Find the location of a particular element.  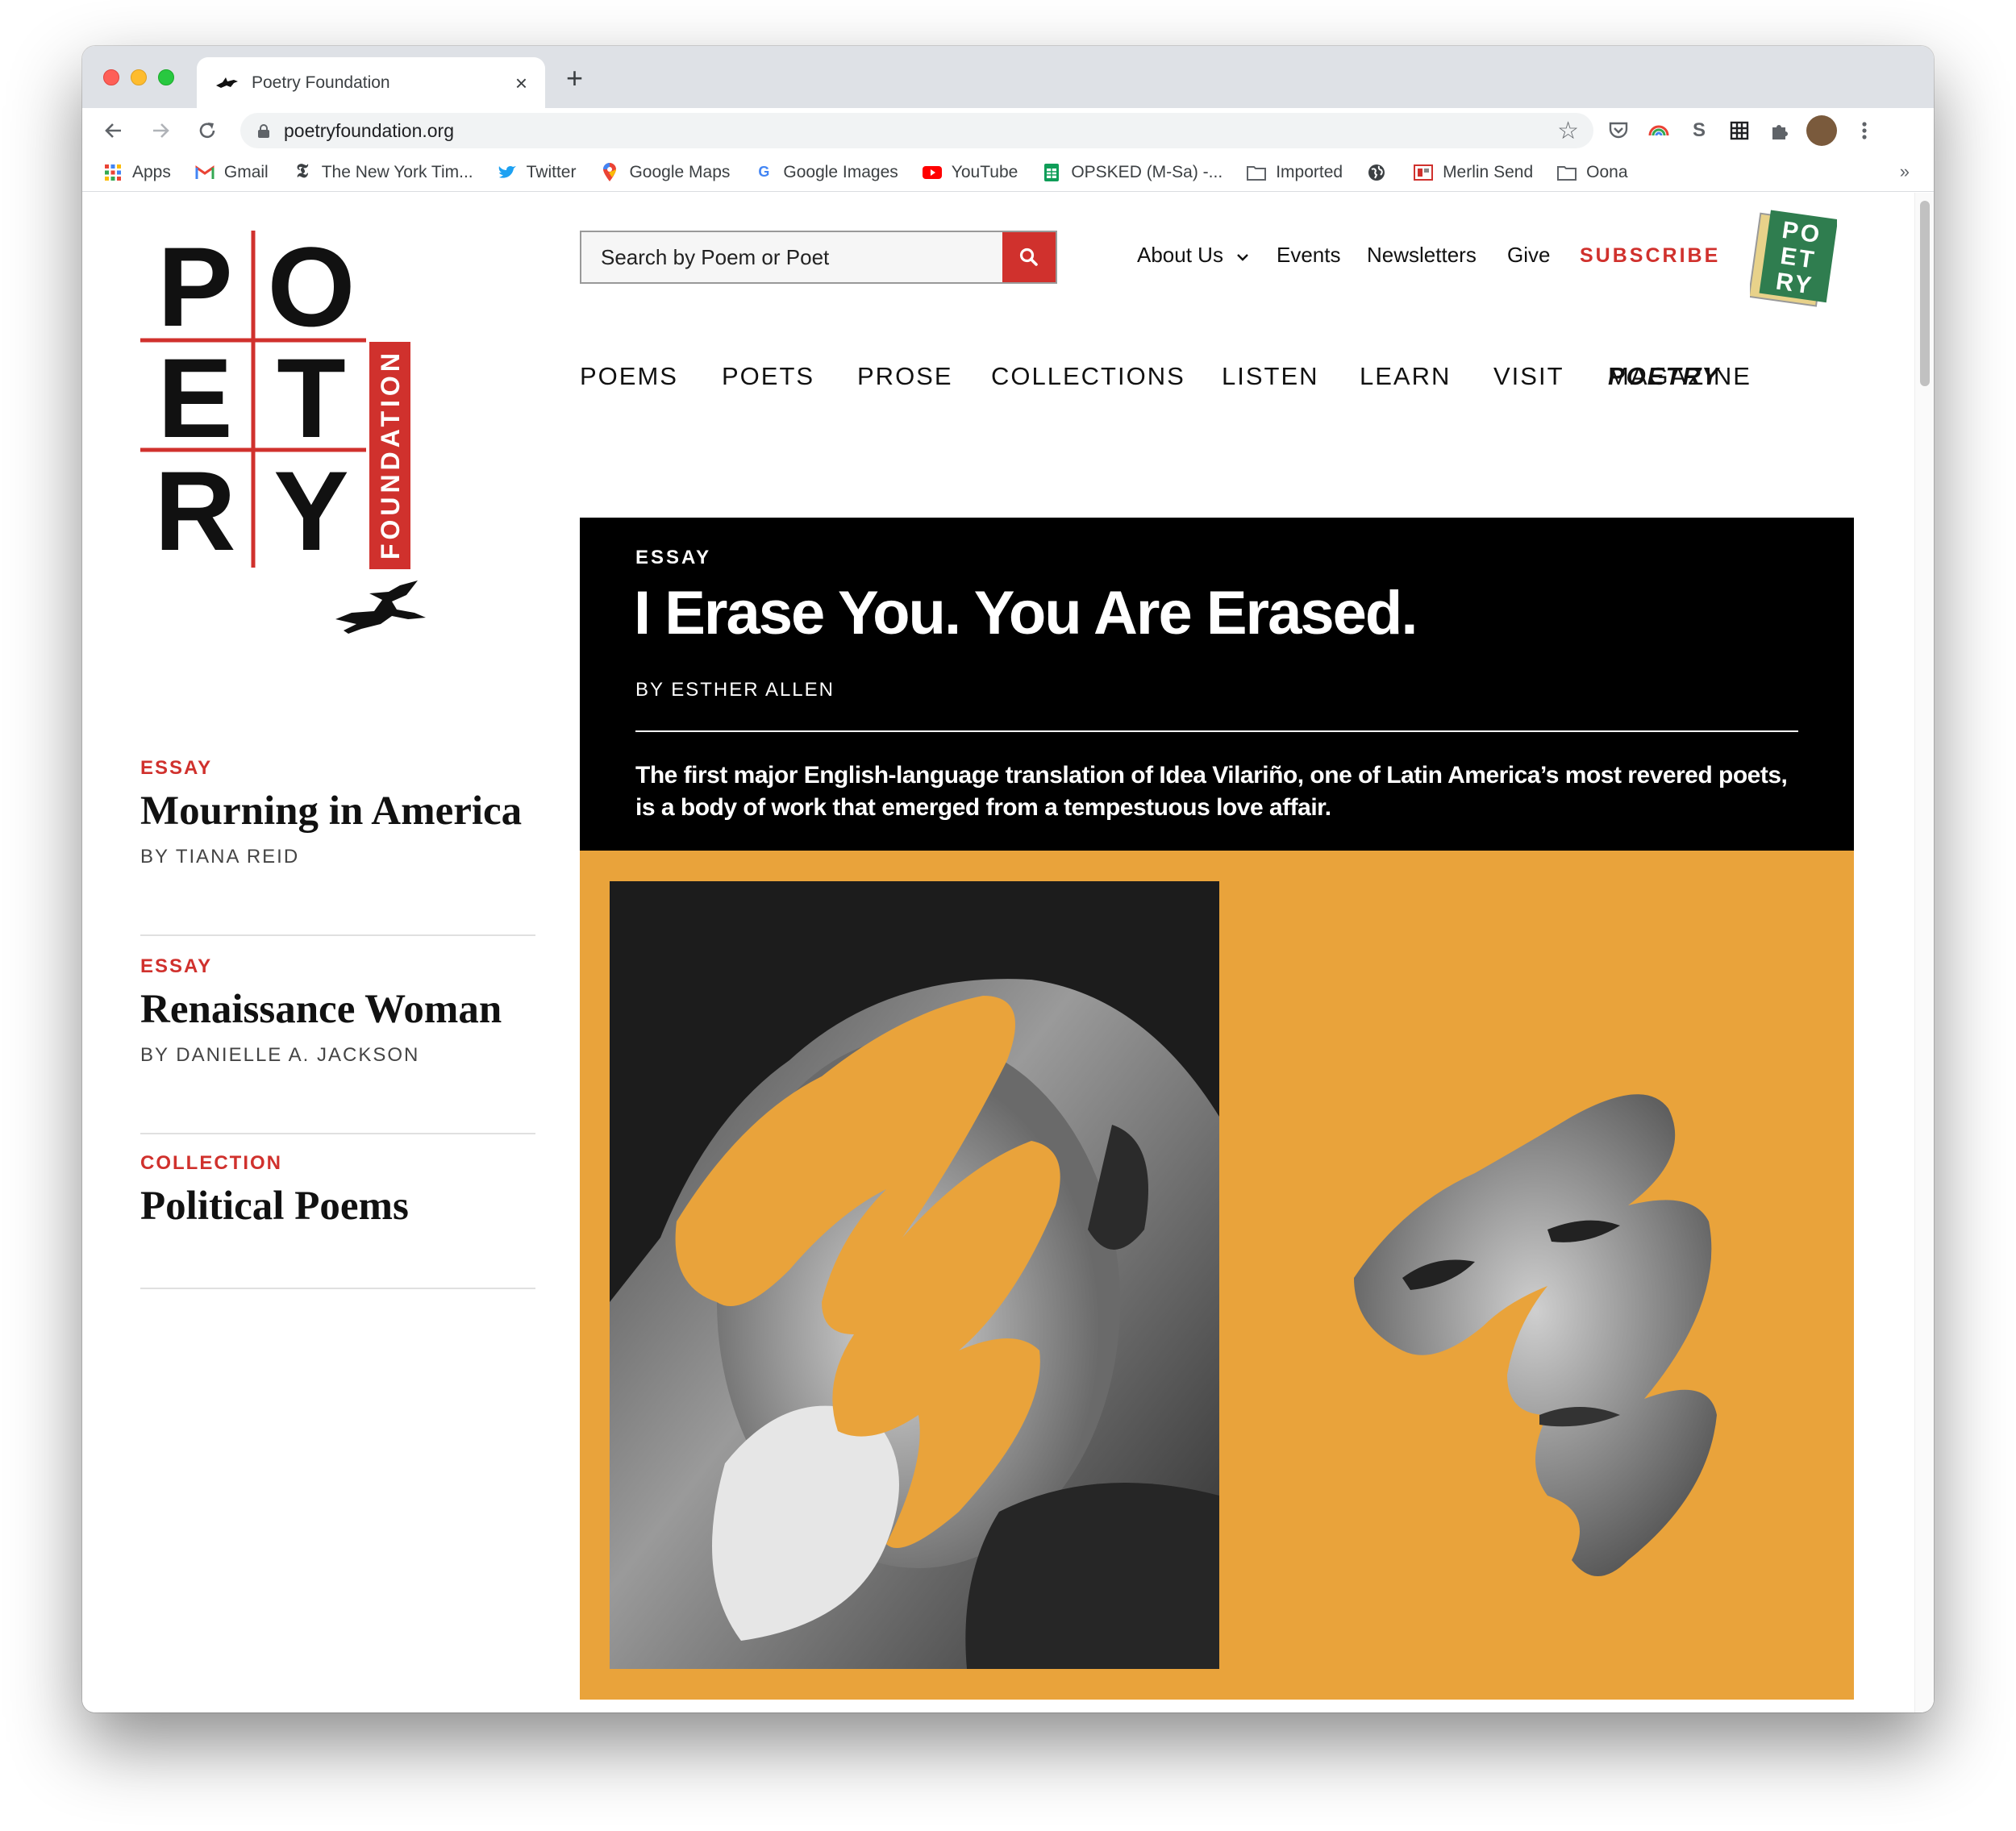

newsletters-link: Newsletters is located at coordinates (1422, 255).